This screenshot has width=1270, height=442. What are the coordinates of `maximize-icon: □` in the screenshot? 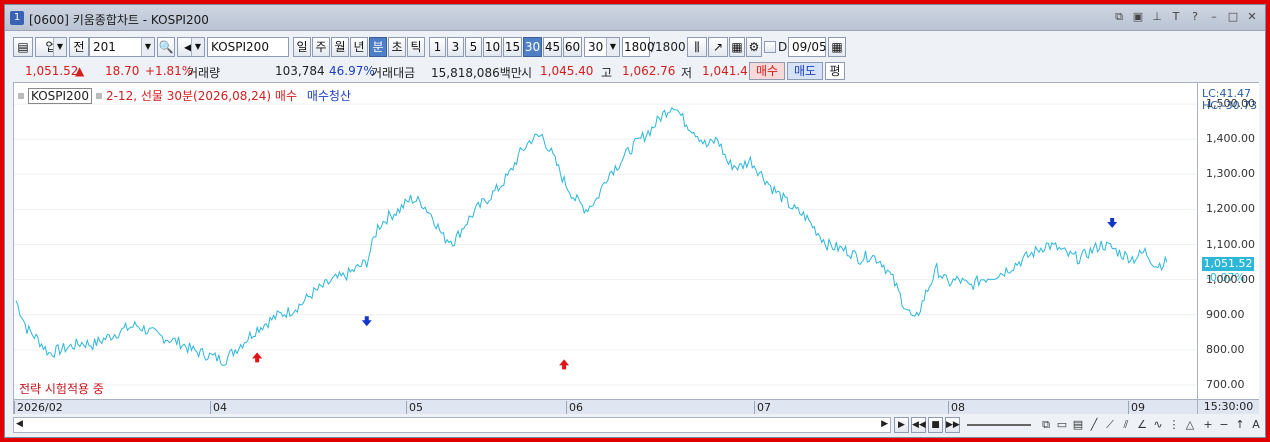 It's located at (1233, 17).